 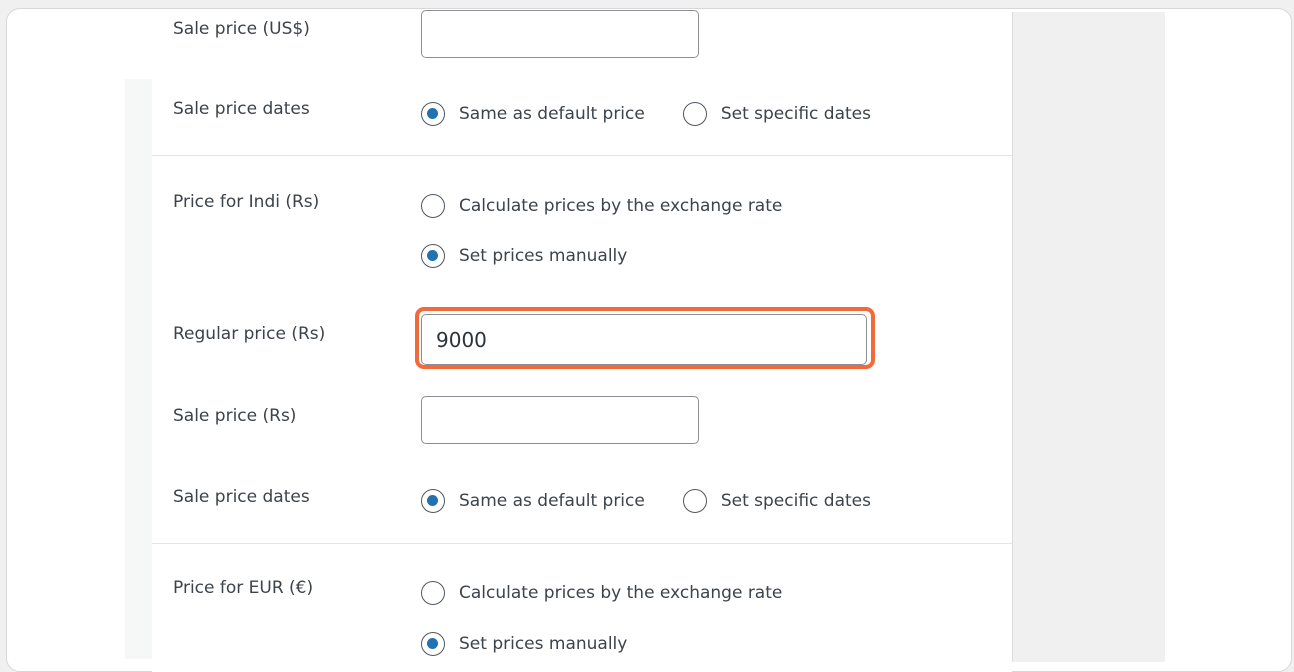 I want to click on indi-price-mode-option-manual: Set prices manually, so click(x=543, y=256).